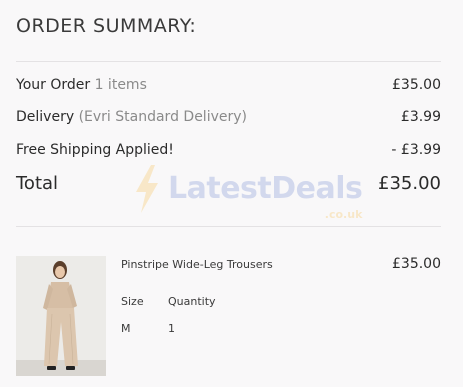 The image size is (463, 387). What do you see at coordinates (171, 328) in the screenshot?
I see `quantity-value: 1` at bounding box center [171, 328].